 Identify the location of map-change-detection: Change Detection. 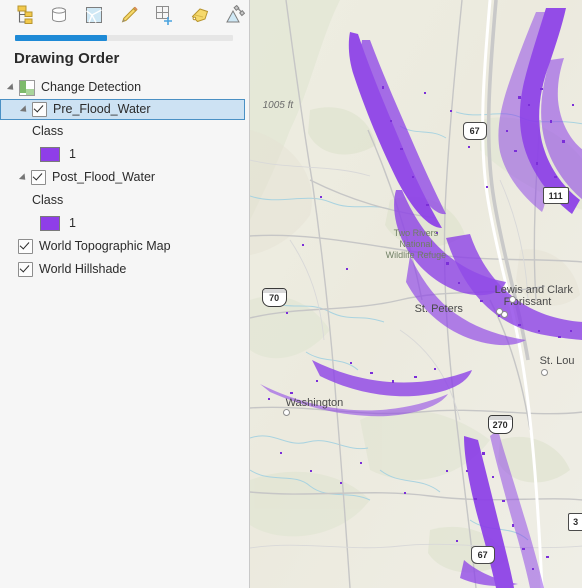
(124, 87).